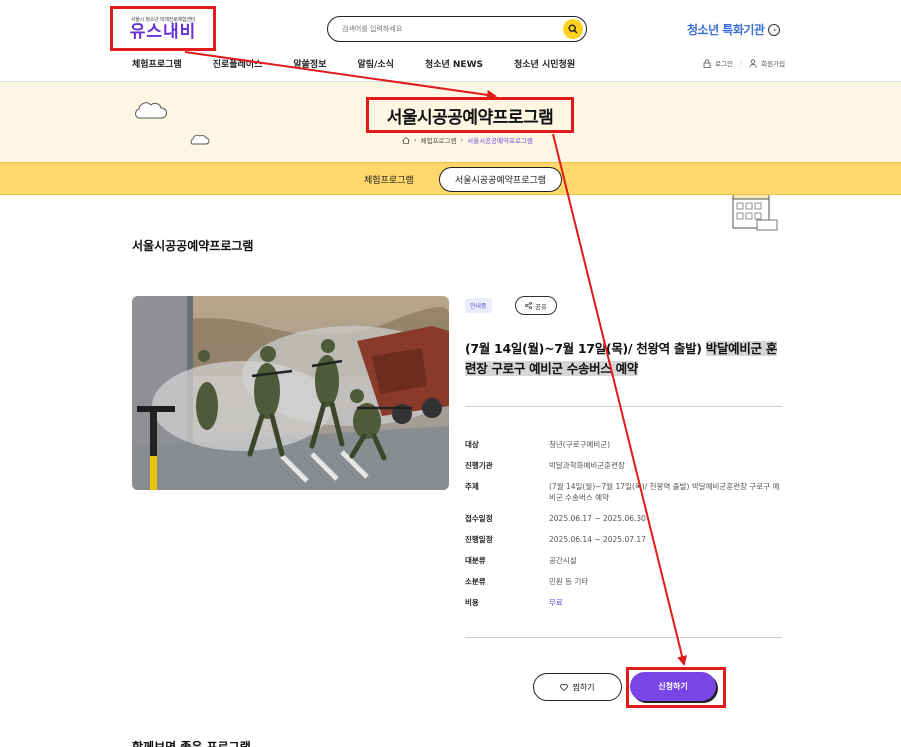  What do you see at coordinates (191, 743) in the screenshot?
I see `related-programs-title: 함께보면 좋은 프로그램` at bounding box center [191, 743].